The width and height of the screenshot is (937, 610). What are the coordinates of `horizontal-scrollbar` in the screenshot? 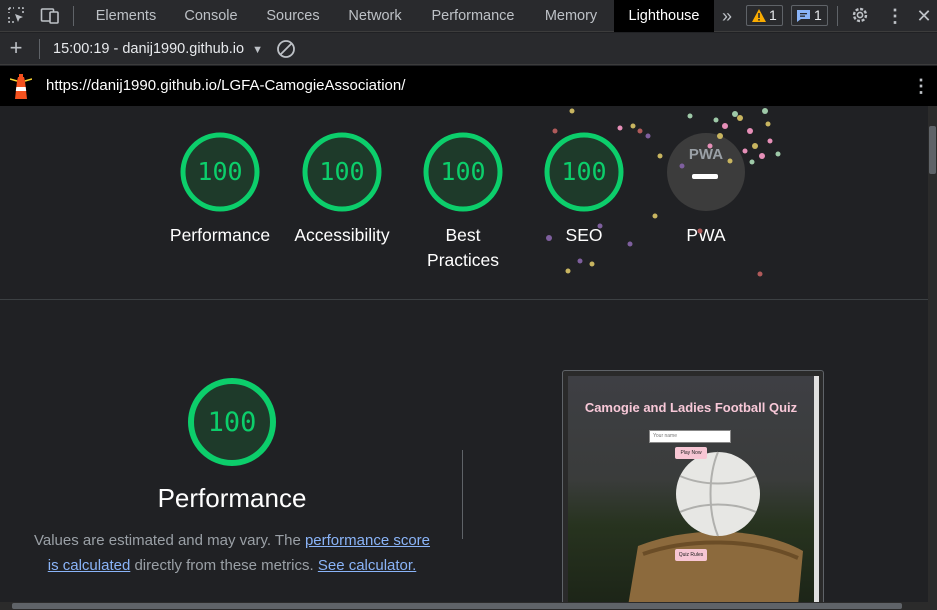 It's located at (468, 606).